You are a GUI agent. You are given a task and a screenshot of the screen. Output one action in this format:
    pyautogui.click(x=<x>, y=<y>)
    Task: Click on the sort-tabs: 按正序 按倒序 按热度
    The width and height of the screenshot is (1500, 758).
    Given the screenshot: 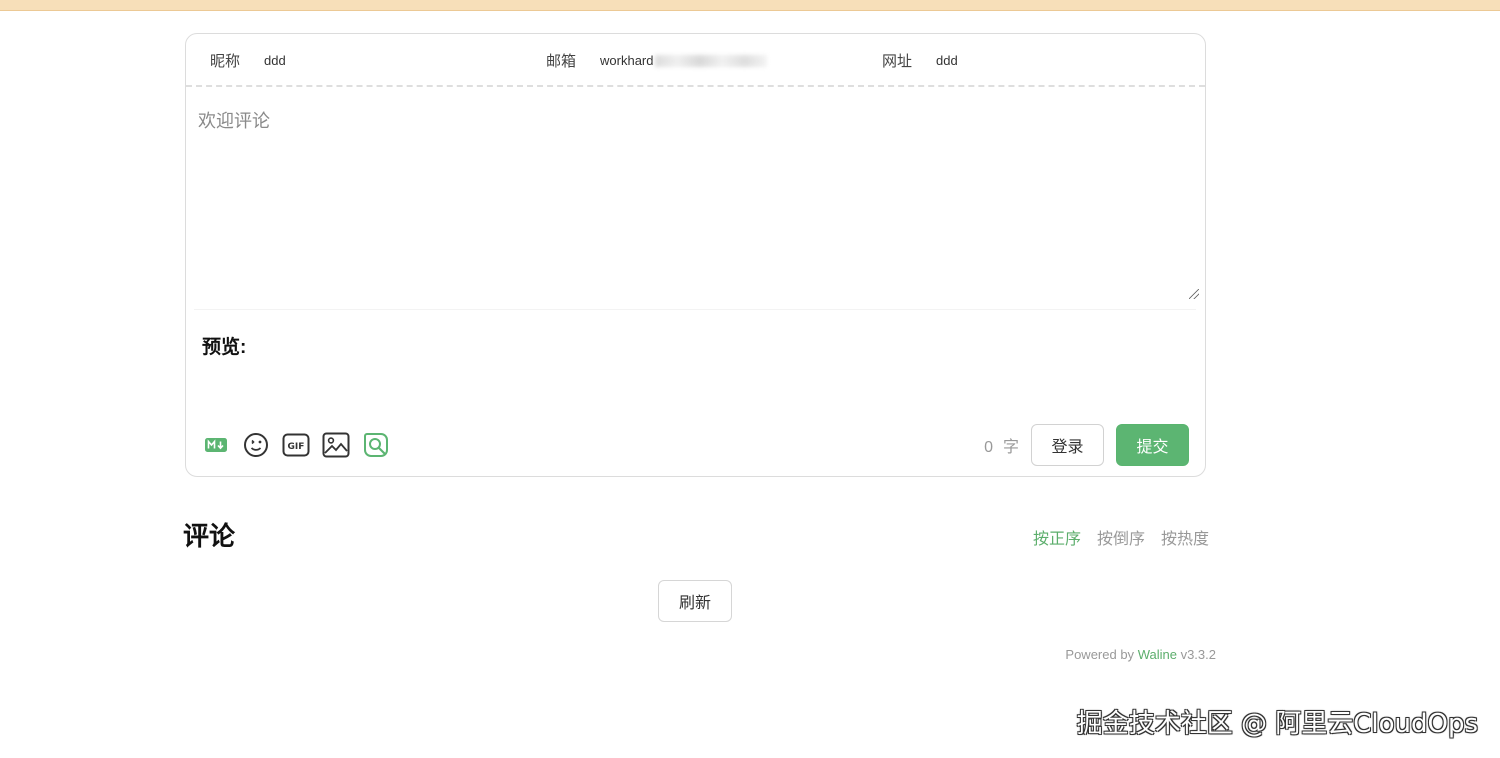 What is the action you would take?
    pyautogui.click(x=1121, y=537)
    